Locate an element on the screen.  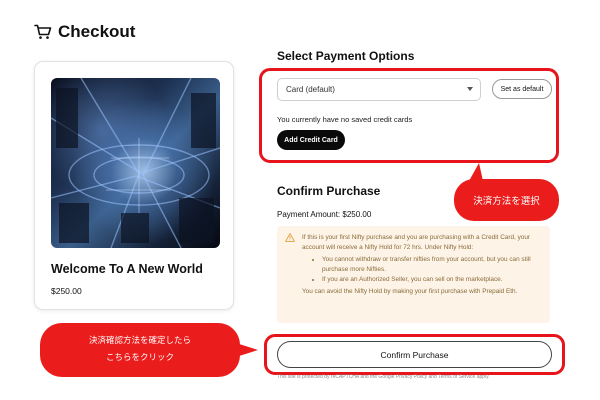
page-header: Checkout is located at coordinates (84, 32).